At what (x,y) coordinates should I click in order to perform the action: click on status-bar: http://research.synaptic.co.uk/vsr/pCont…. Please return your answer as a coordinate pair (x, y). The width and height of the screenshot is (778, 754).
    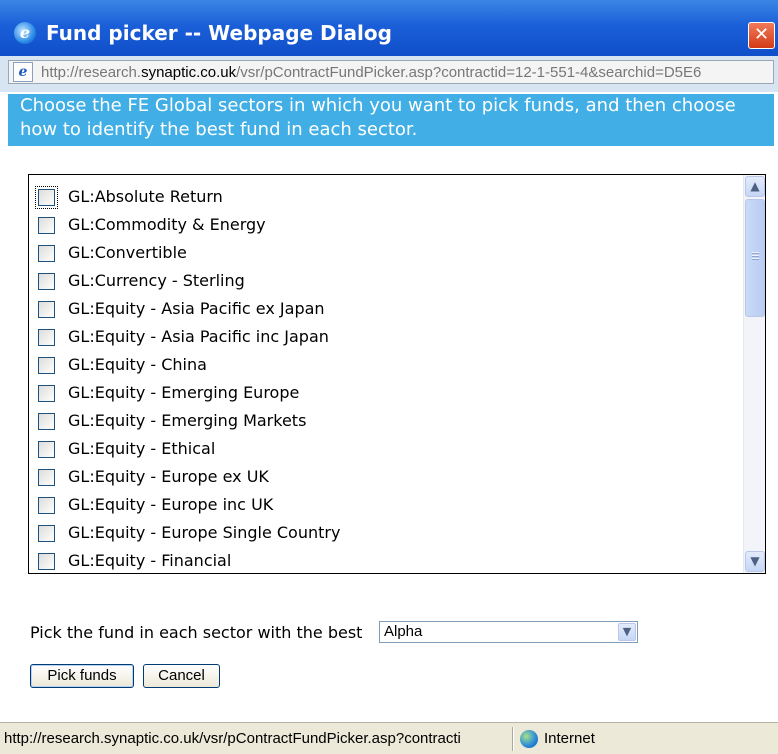
    Looking at the image, I should click on (389, 738).